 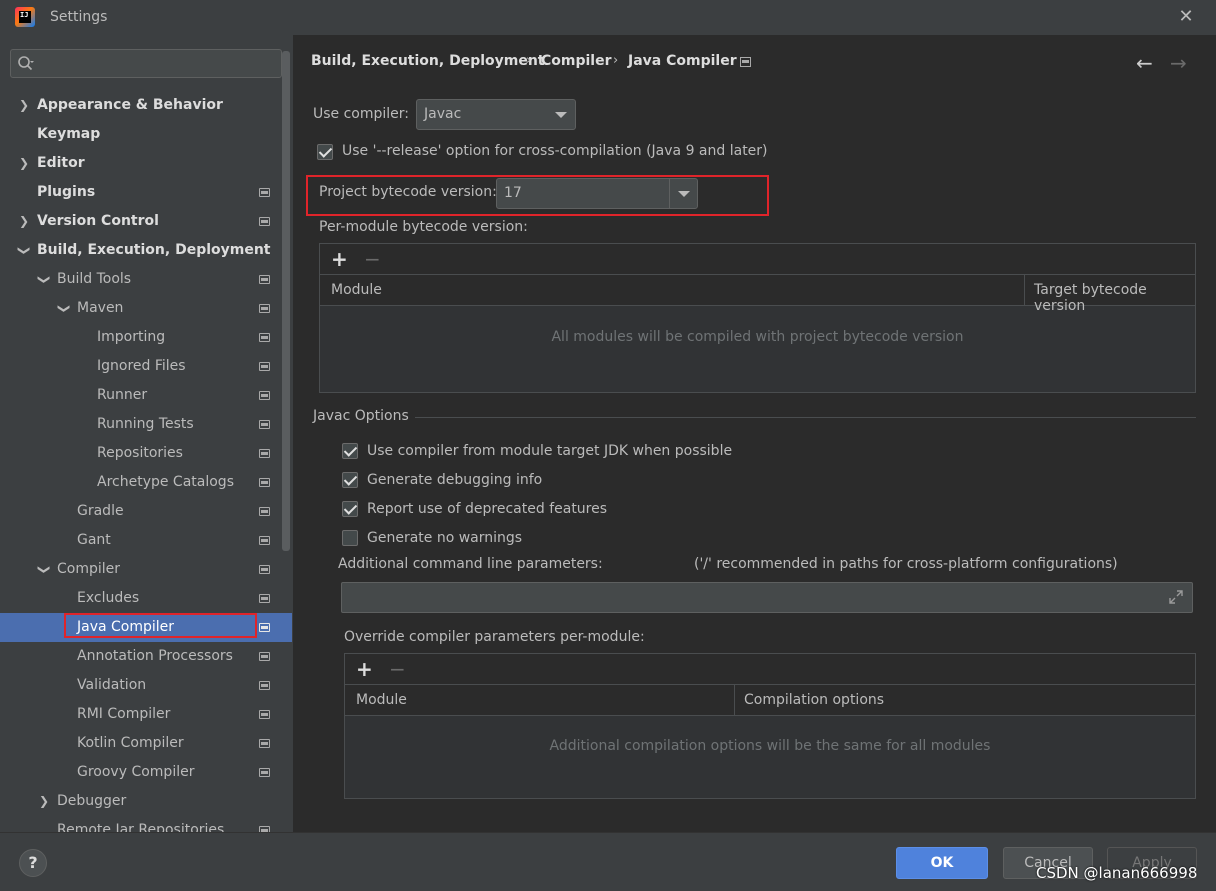 I want to click on sidebar-item-plugins: Plugins, so click(x=146, y=192).